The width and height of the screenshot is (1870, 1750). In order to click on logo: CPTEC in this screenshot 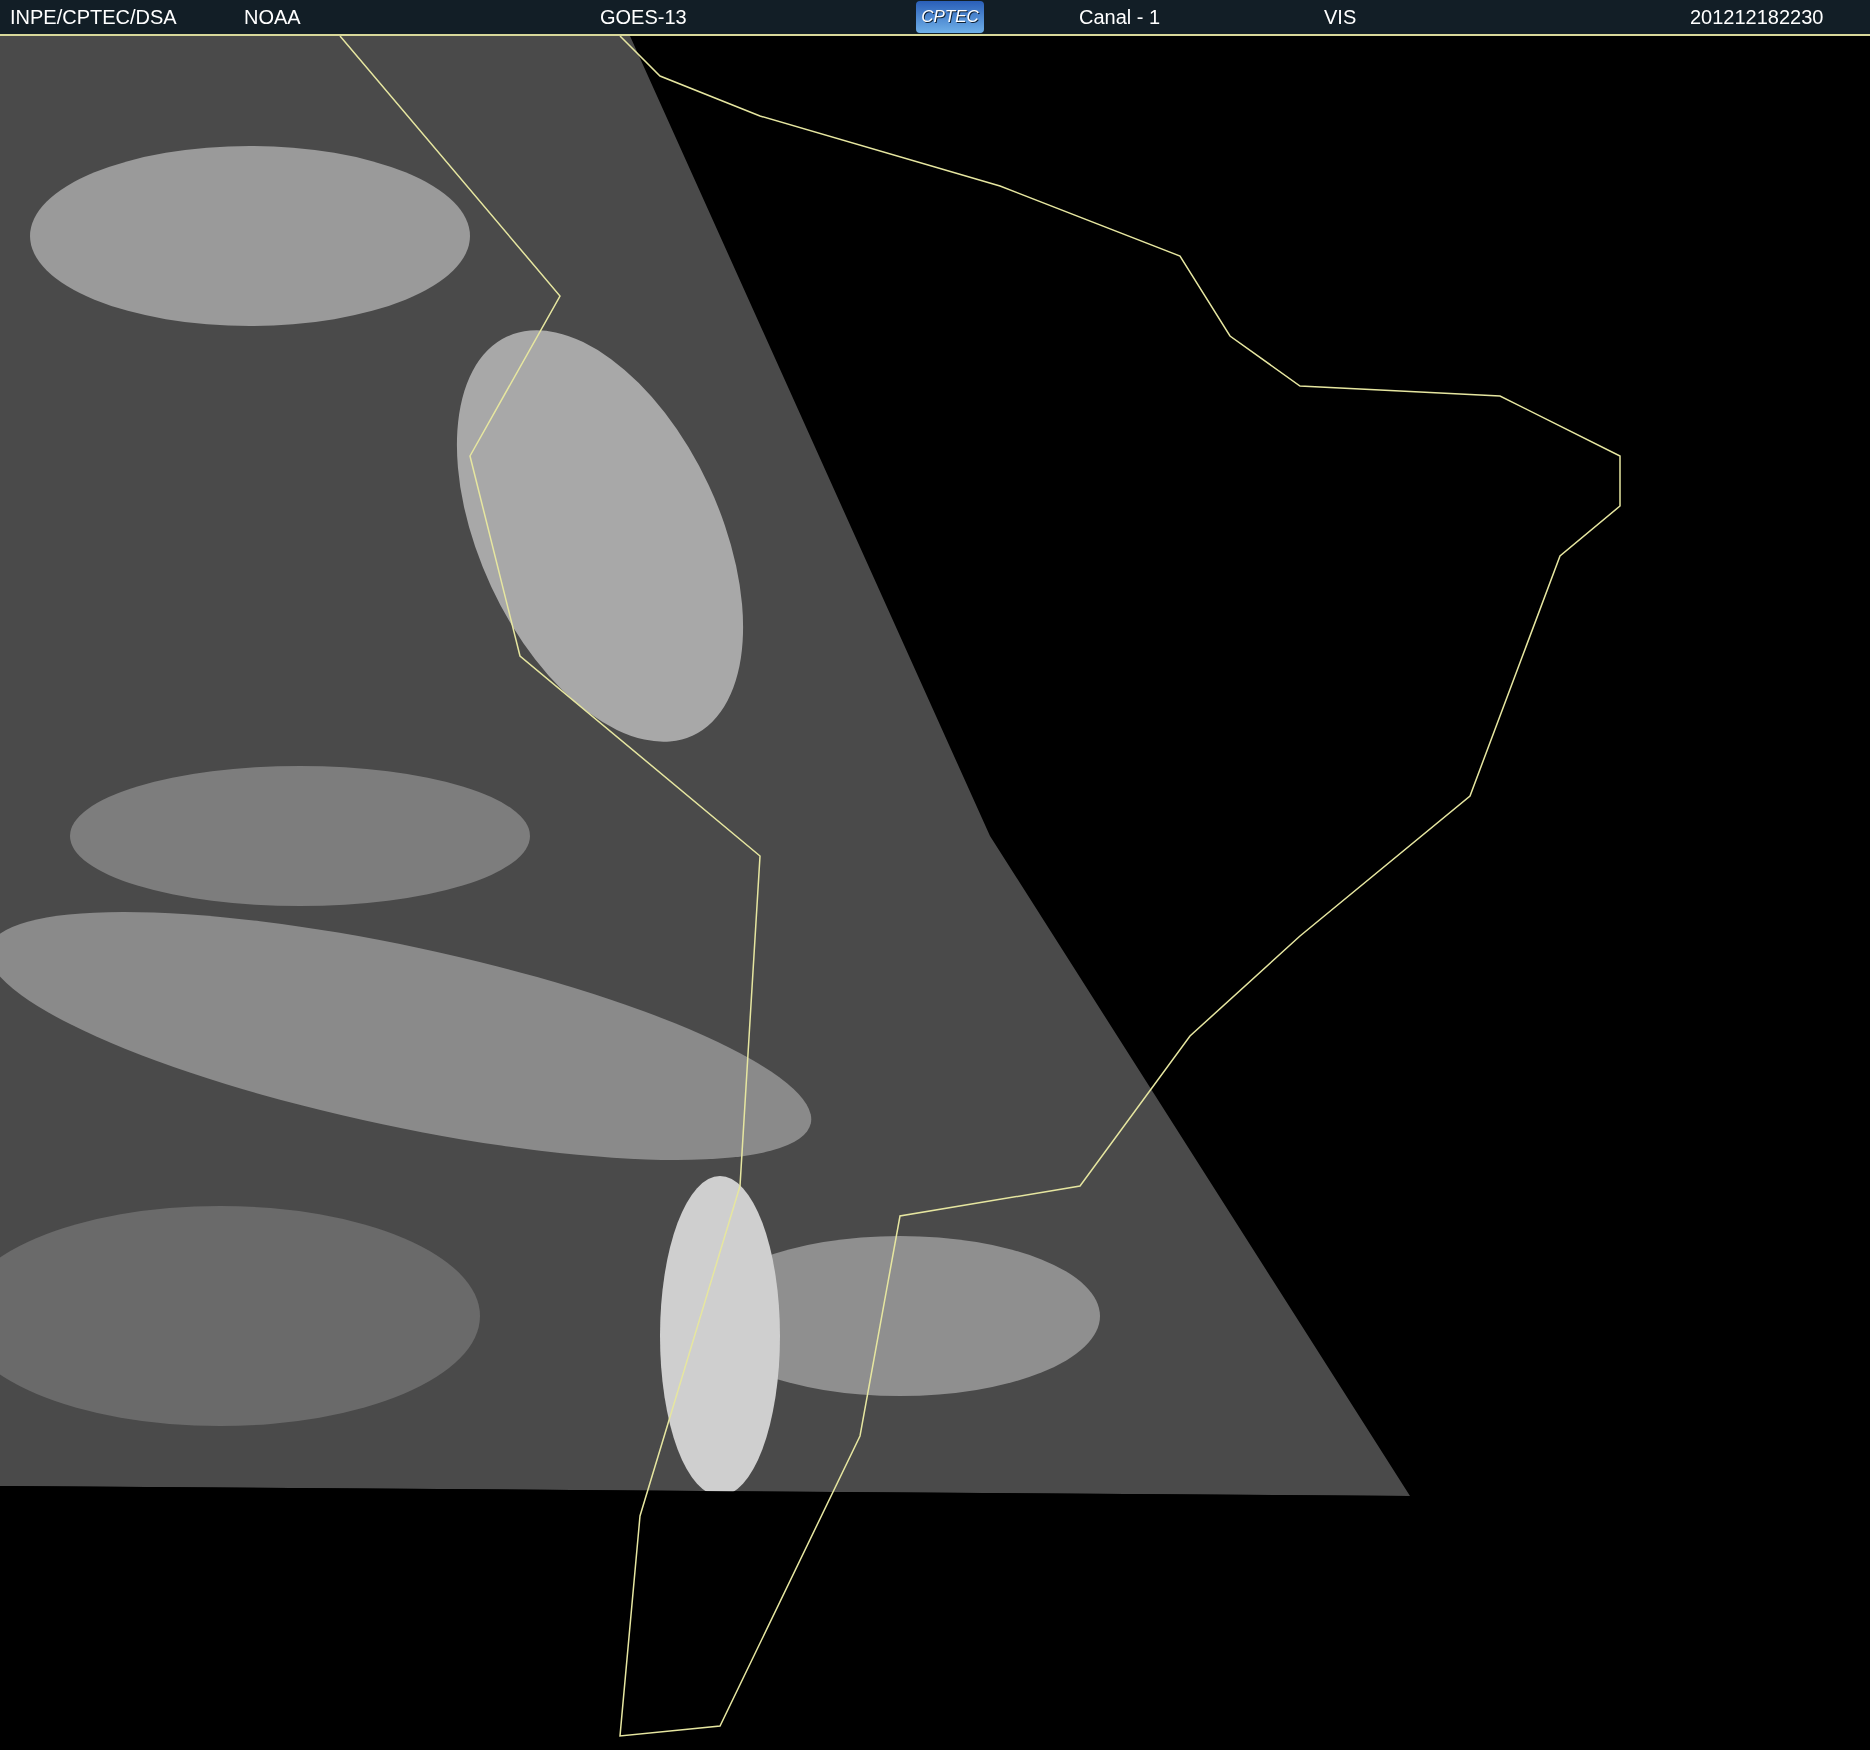, I will do `click(950, 17)`.